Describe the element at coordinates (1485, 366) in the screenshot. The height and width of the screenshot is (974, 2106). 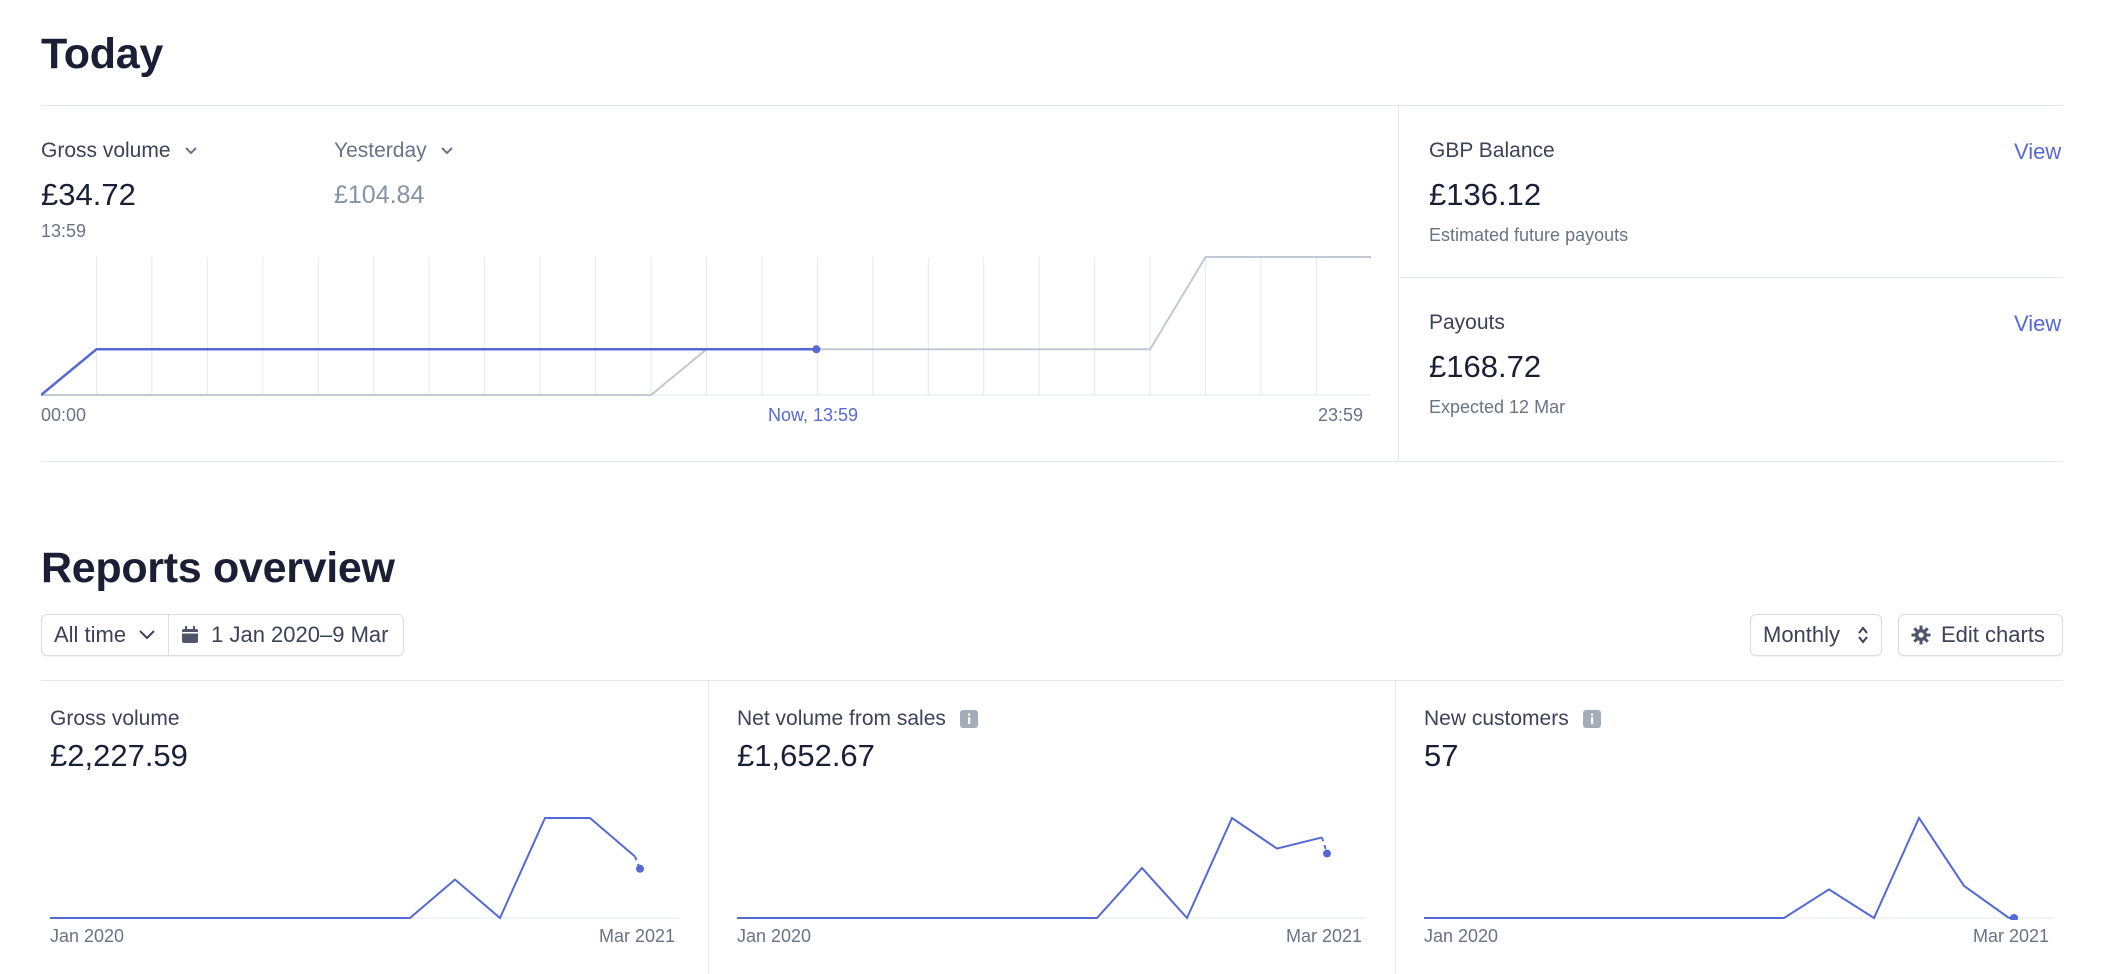
I see `payouts-value: £168.72` at that location.